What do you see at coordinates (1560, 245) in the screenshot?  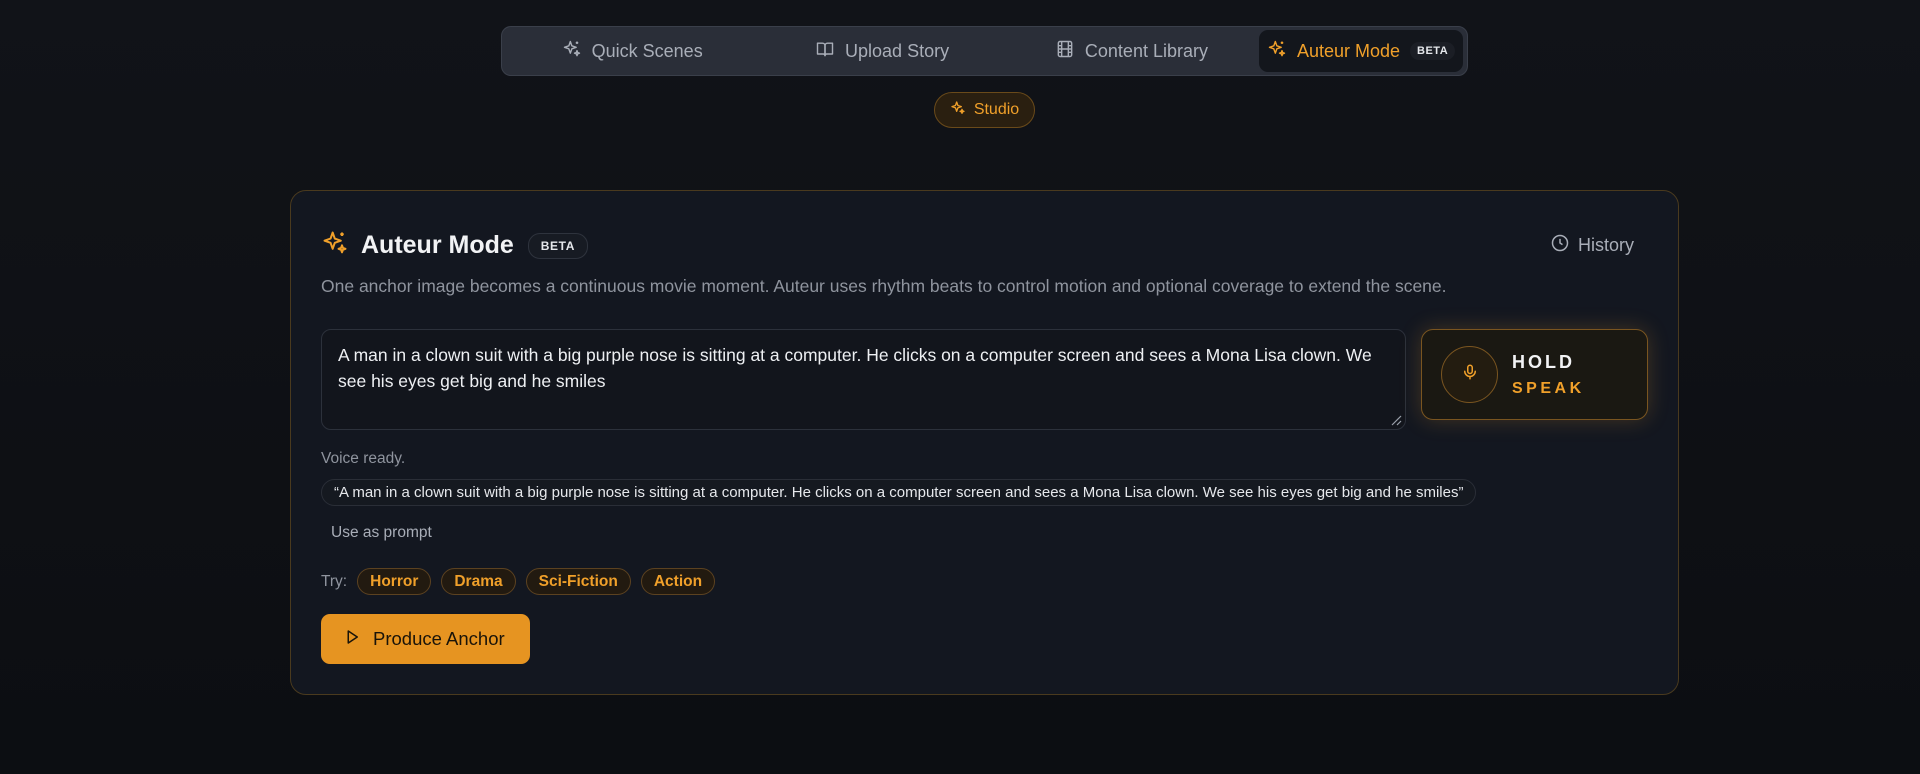 I see `clock-icon` at bounding box center [1560, 245].